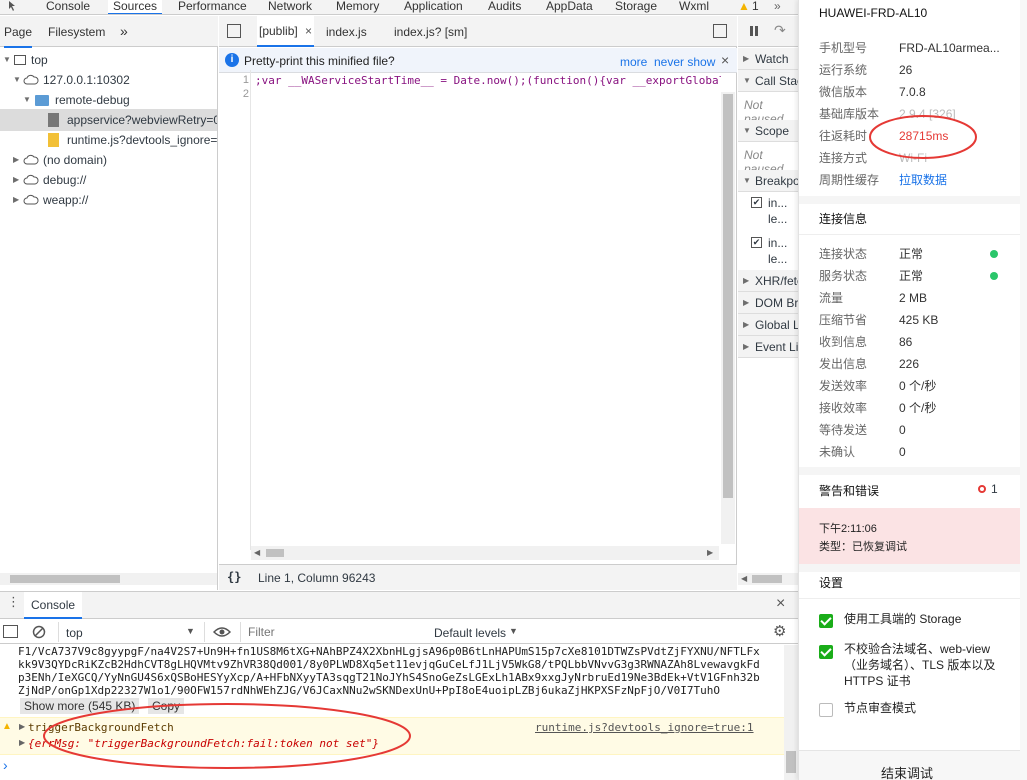  What do you see at coordinates (108, 60) in the screenshot?
I see `tree-item-top: ▼ top` at bounding box center [108, 60].